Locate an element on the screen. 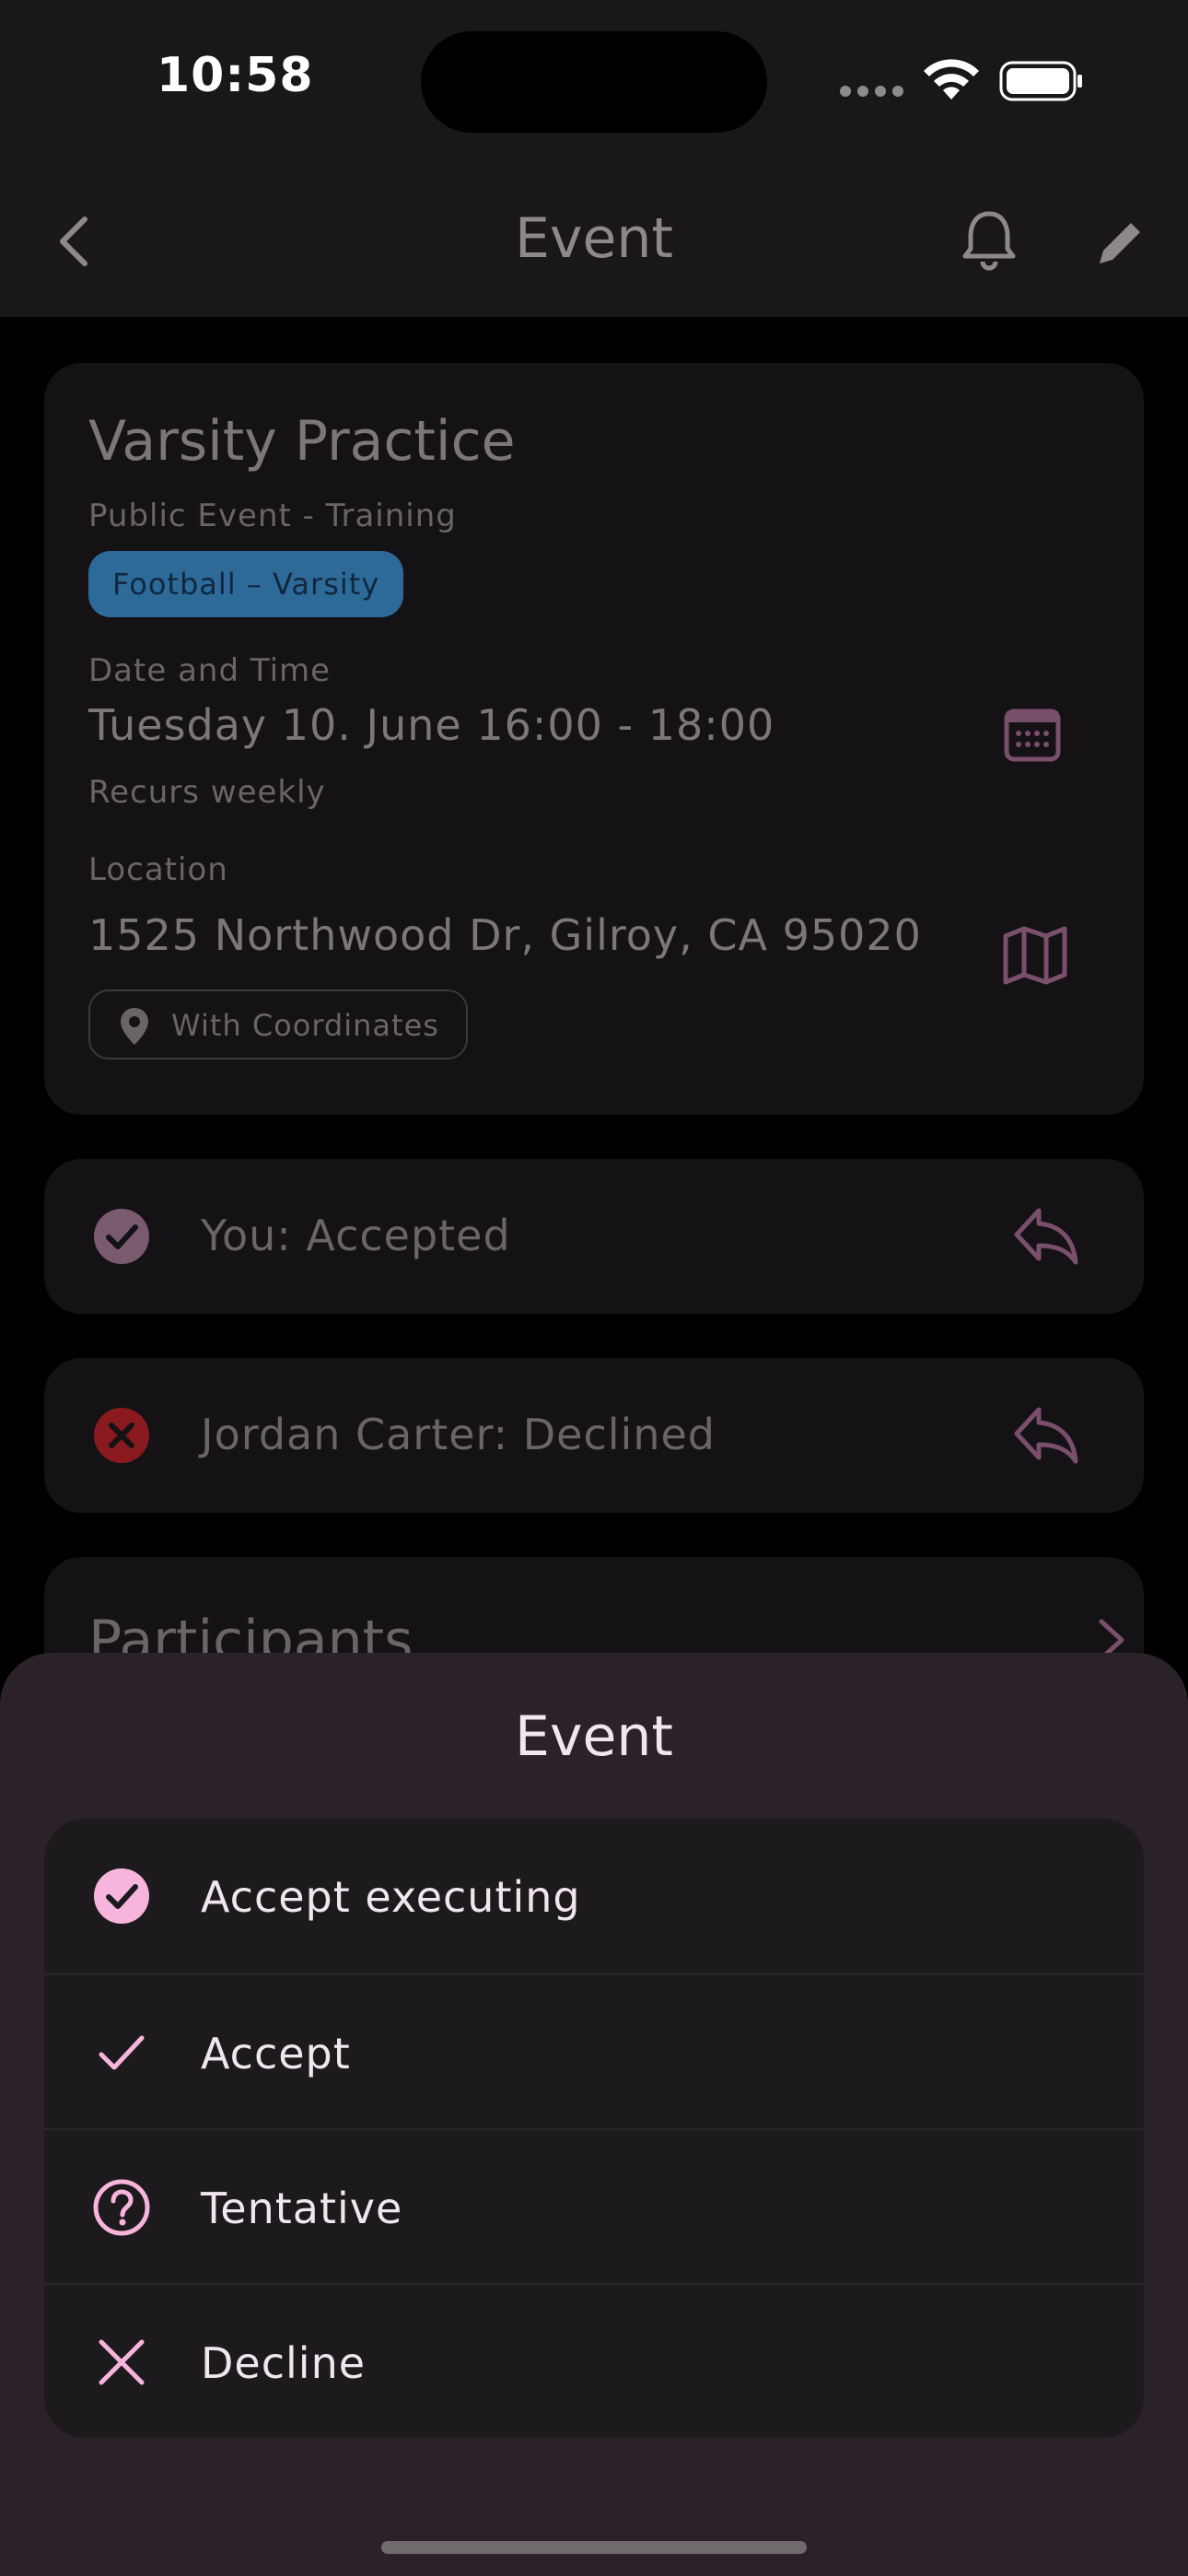 The height and width of the screenshot is (2576, 1188). location-value: 1525 Northwood Dr, Gilroy, CA 95020 is located at coordinates (505, 935).